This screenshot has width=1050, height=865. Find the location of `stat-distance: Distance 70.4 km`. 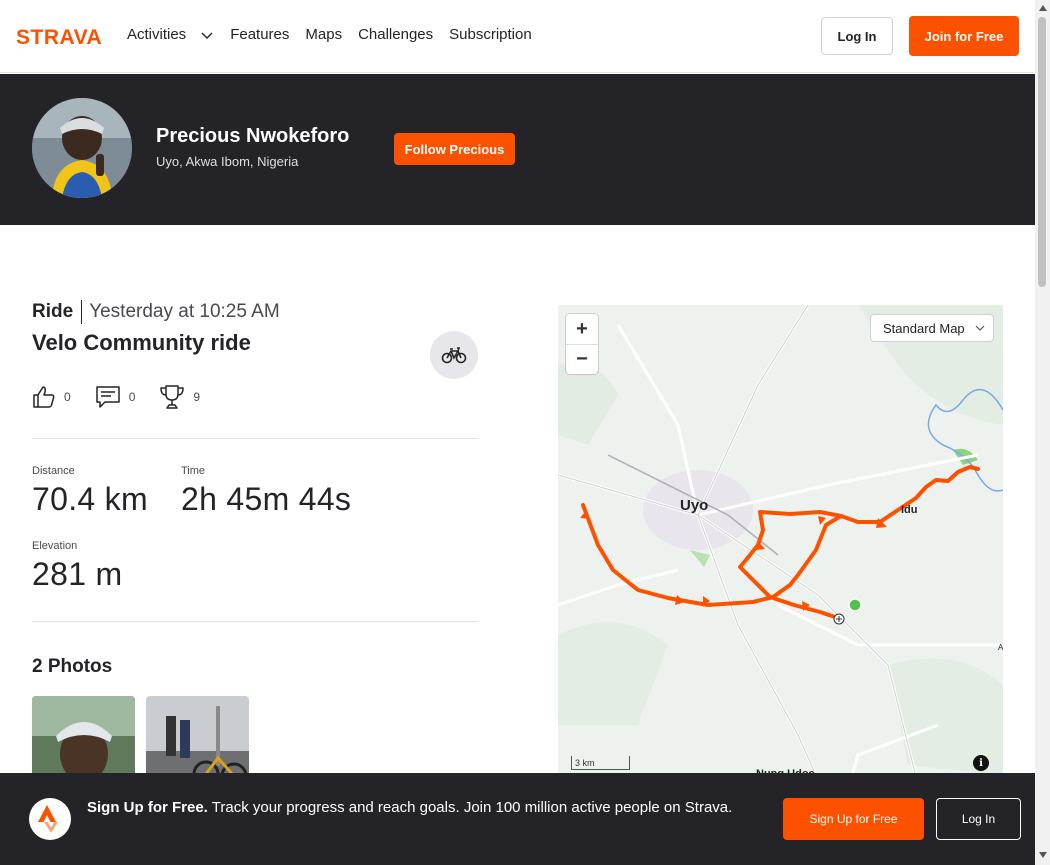

stat-distance: Distance 70.4 km is located at coordinates (90, 491).